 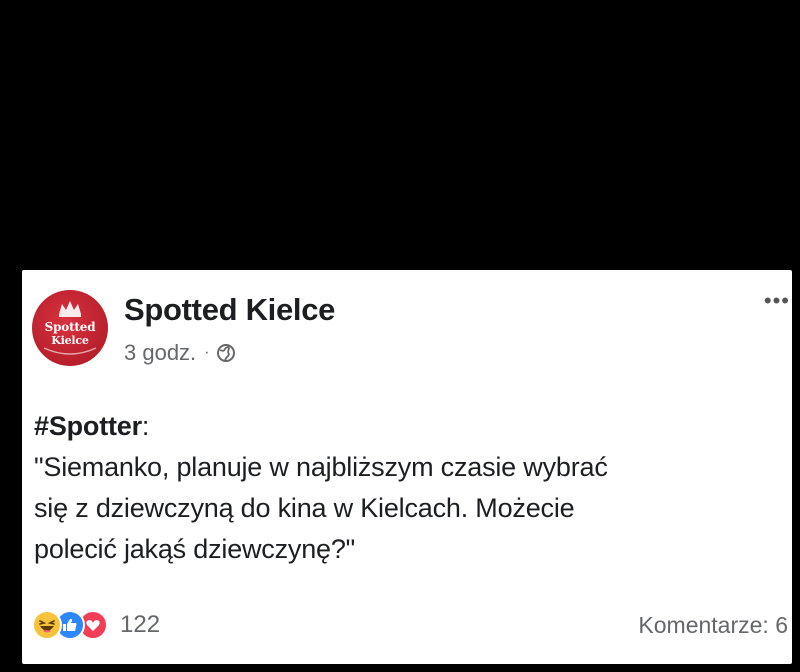 What do you see at coordinates (713, 625) in the screenshot?
I see `comments-count-link: Komentarze: 6` at bounding box center [713, 625].